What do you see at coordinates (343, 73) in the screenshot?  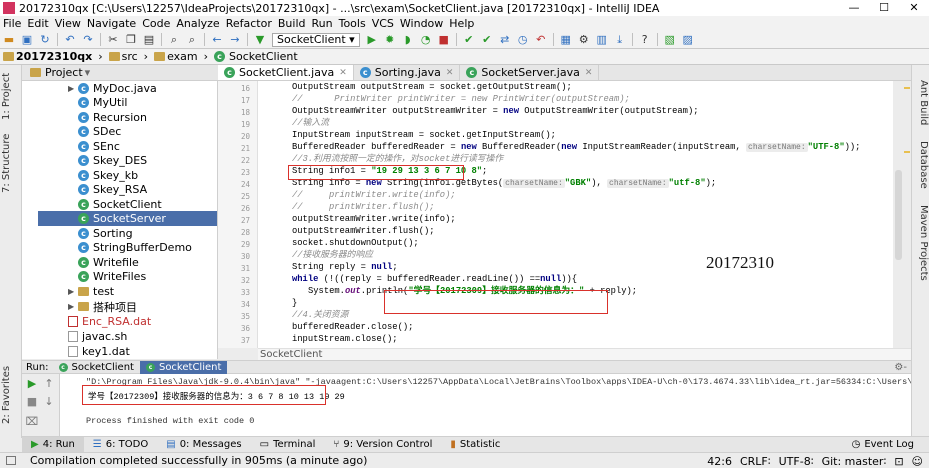 I see `close-tab-icon: ✕` at bounding box center [343, 73].